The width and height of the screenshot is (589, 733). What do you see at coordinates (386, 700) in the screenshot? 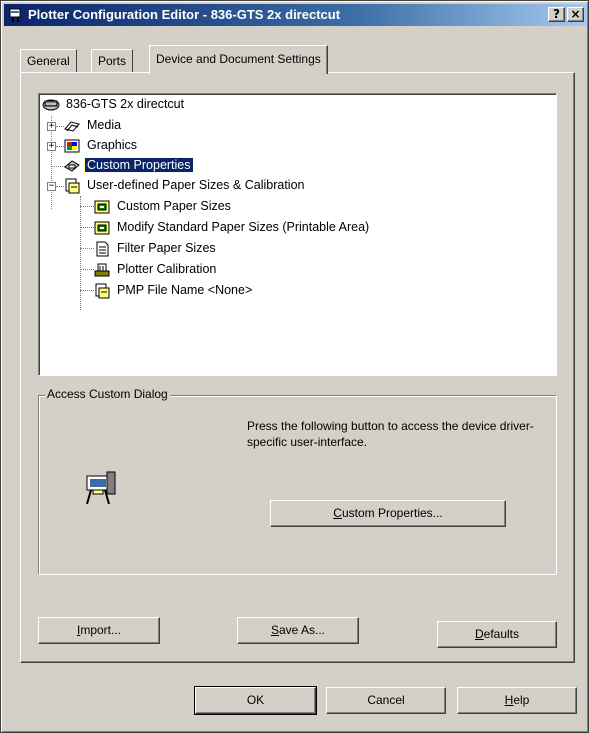
I see `cancel-button: Cancel` at bounding box center [386, 700].